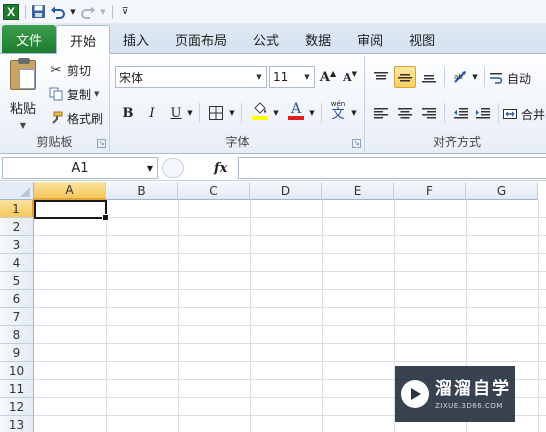 This screenshot has width=546, height=432. Describe the element at coordinates (232, 113) in the screenshot. I see `borders-dropdown-icon: ▼` at that location.